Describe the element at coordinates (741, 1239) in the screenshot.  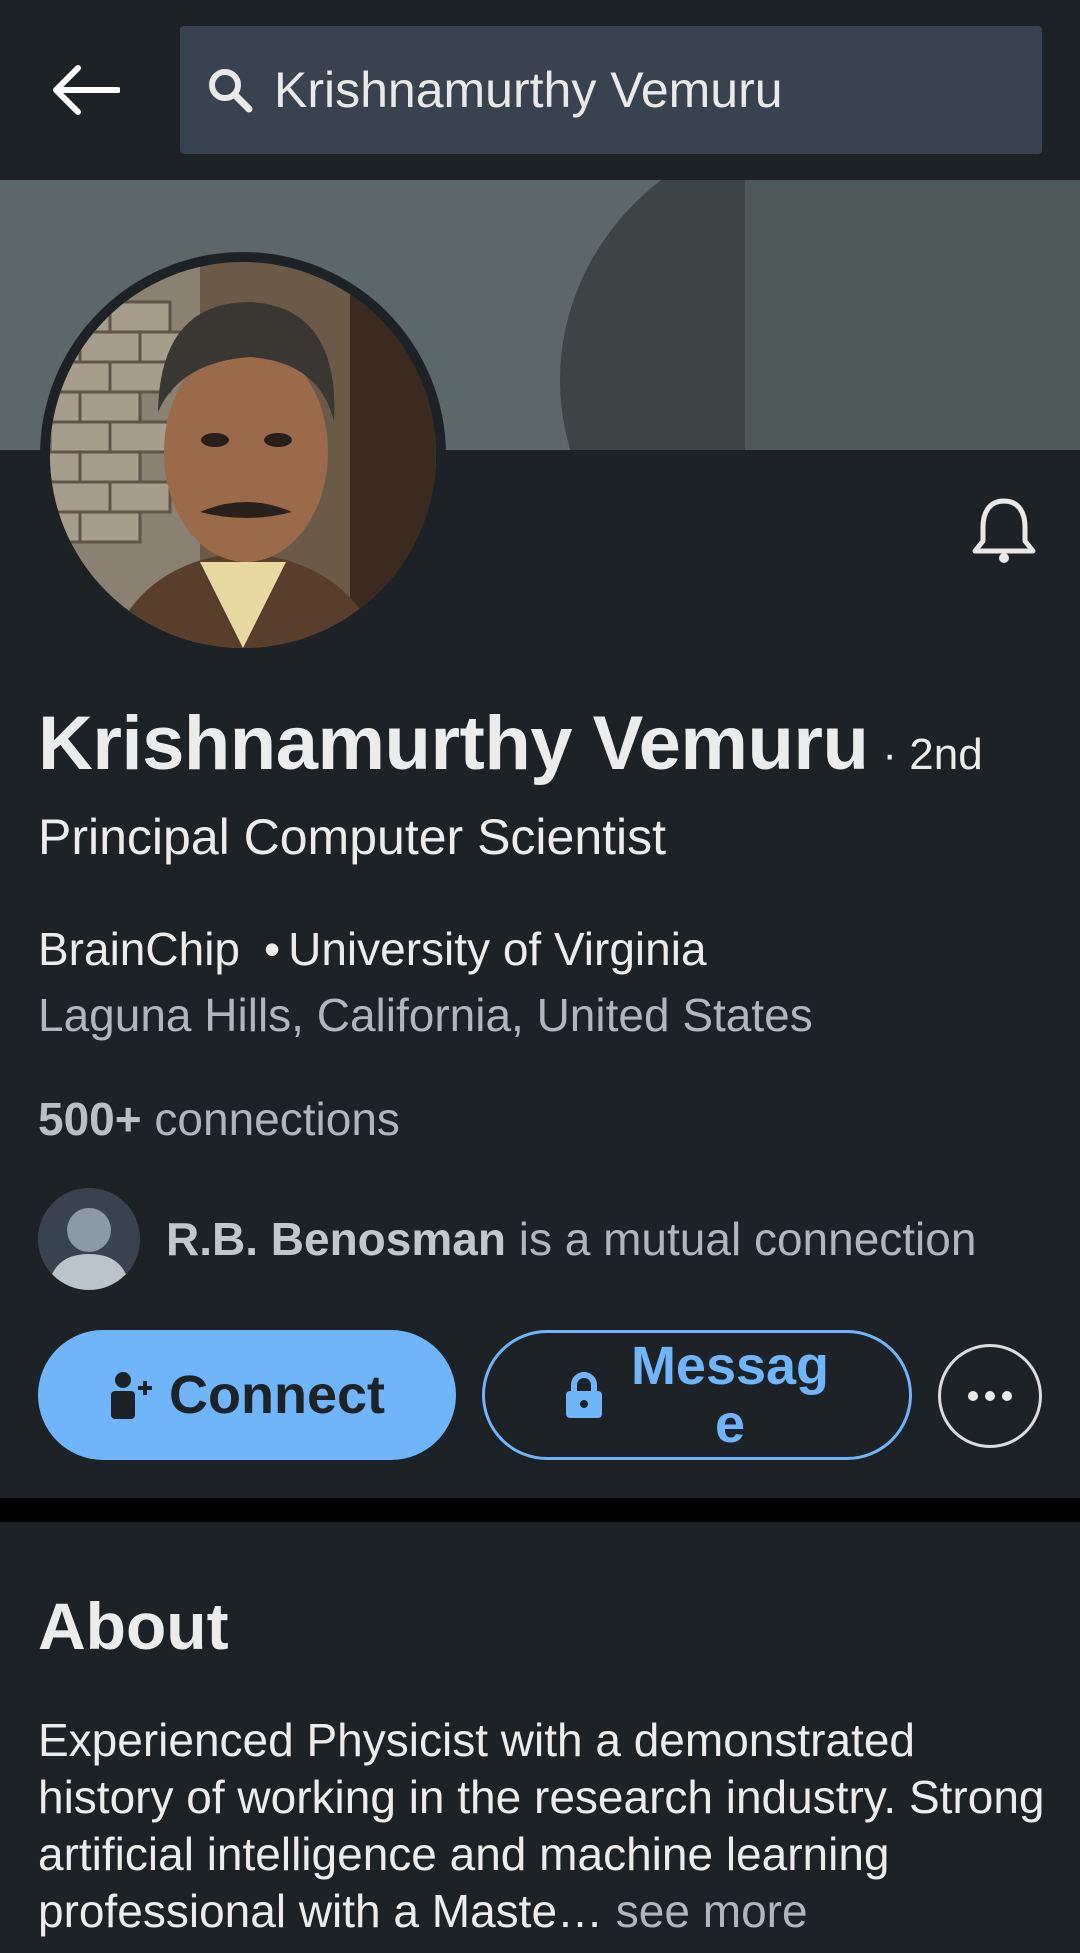
I see `mutual-connection-label: is a mutual connection` at that location.